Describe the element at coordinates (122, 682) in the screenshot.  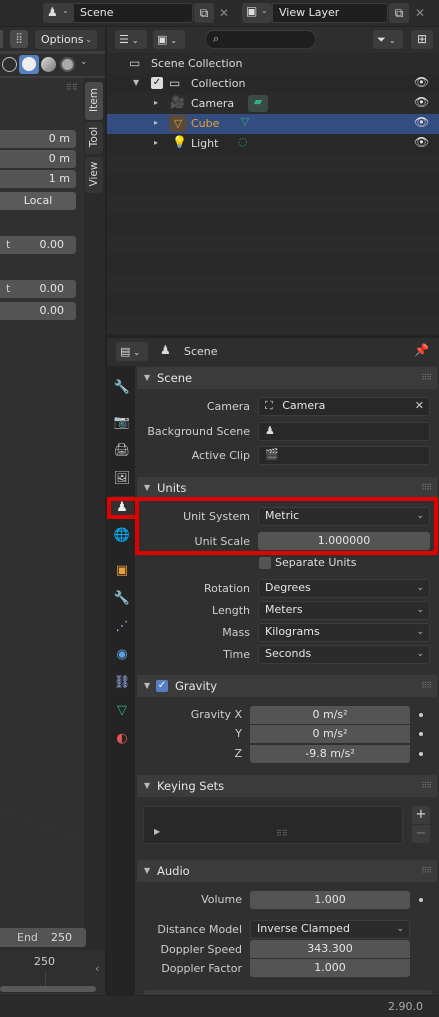
I see `constraints-tab-icon: ⛓` at that location.